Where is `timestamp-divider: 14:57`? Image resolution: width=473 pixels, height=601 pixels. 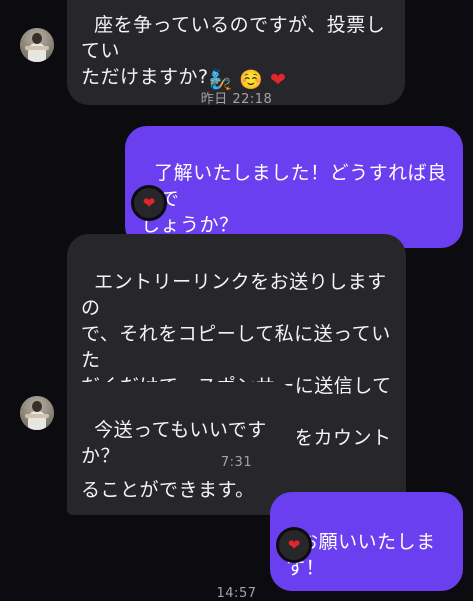 timestamp-divider: 14:57 is located at coordinates (236, 593).